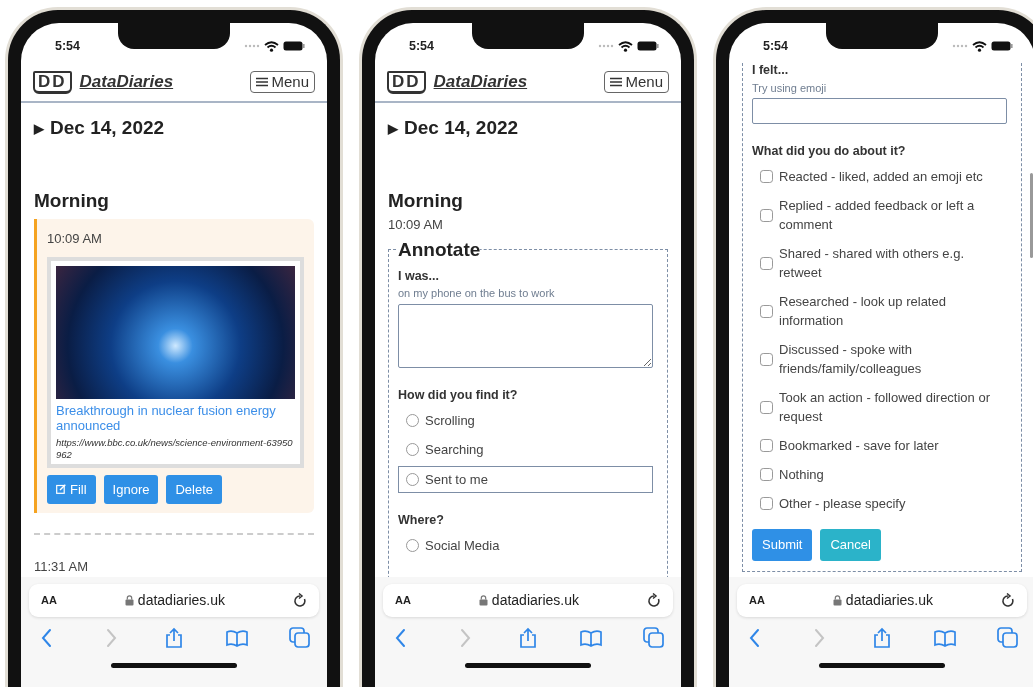  Describe the element at coordinates (525, 545) in the screenshot. I see `radio-option: Social Media` at that location.